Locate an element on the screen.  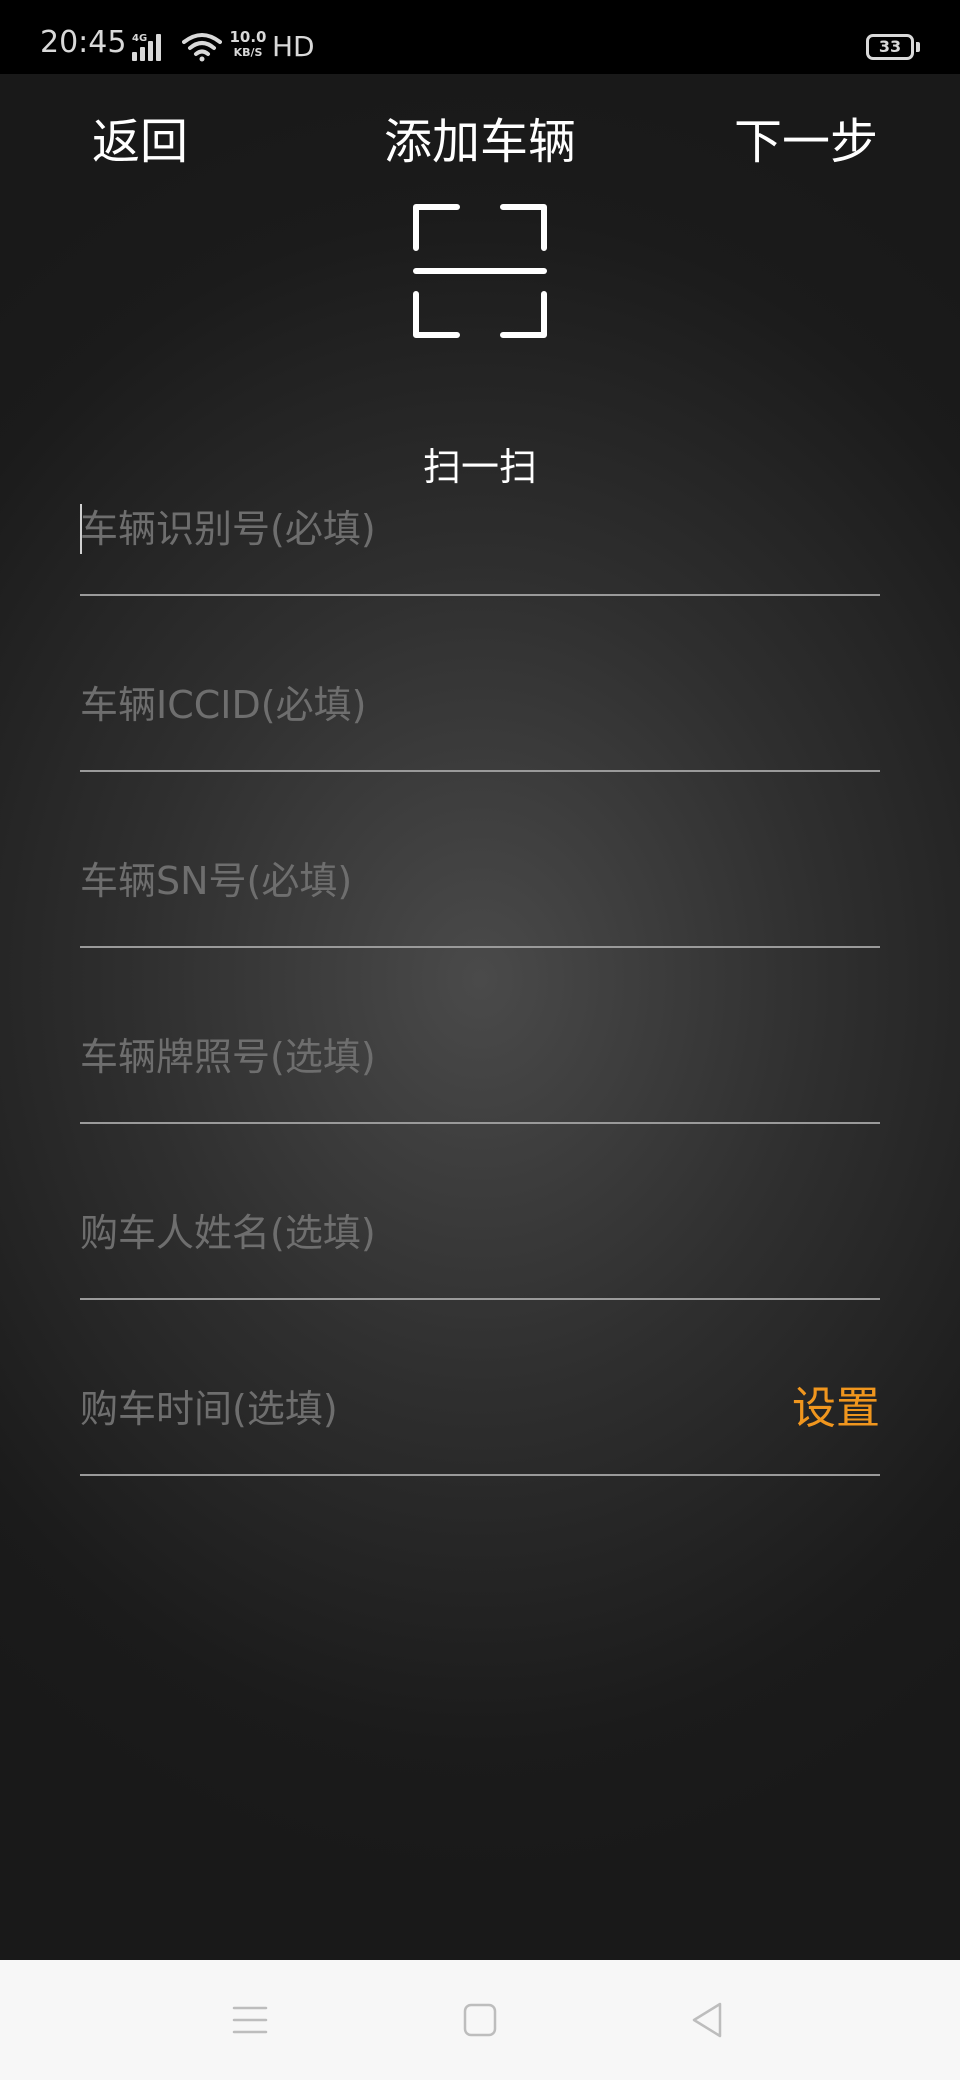
network-speed-unit: KB/S is located at coordinates (248, 52).